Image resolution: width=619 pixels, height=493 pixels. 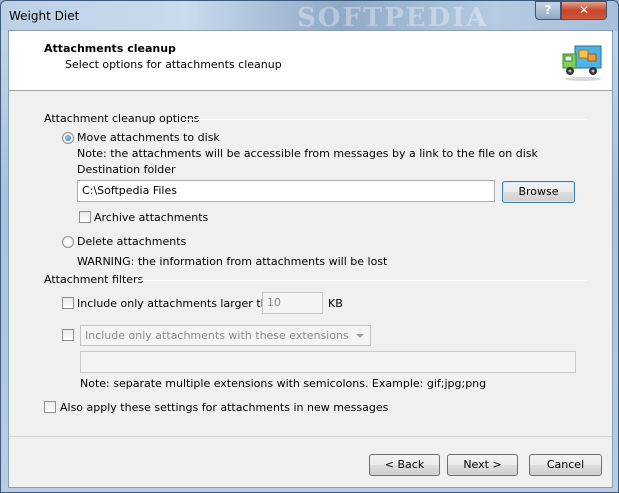 What do you see at coordinates (126, 169) in the screenshot?
I see `destination-folder-label: Destination folder` at bounding box center [126, 169].